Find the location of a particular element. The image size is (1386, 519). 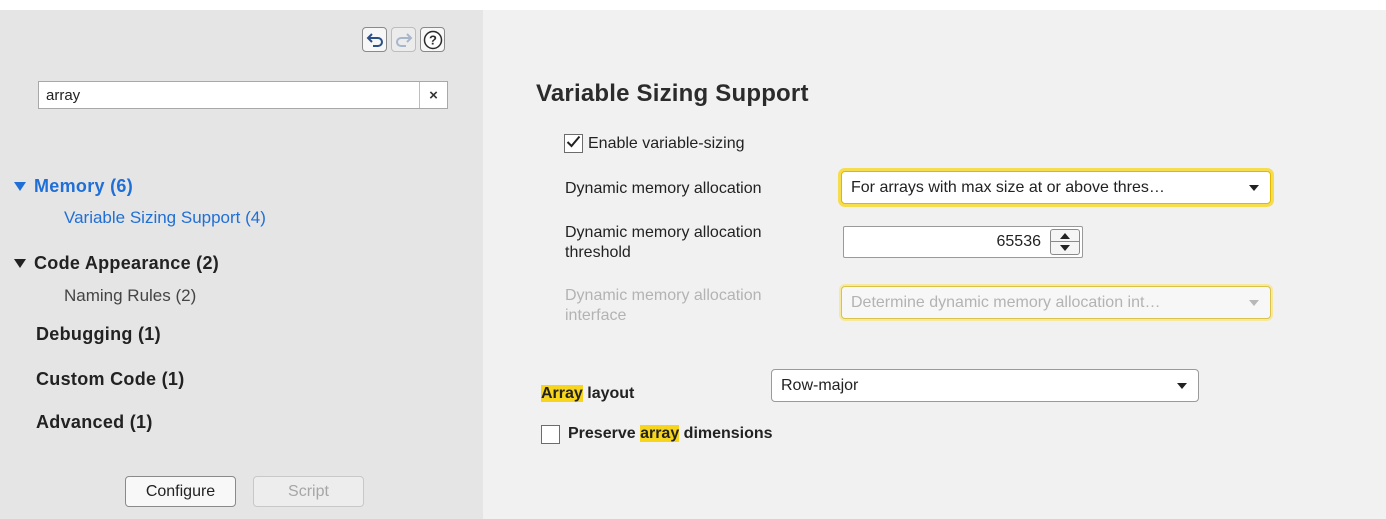

search-match-highlight: array is located at coordinates (660, 433).